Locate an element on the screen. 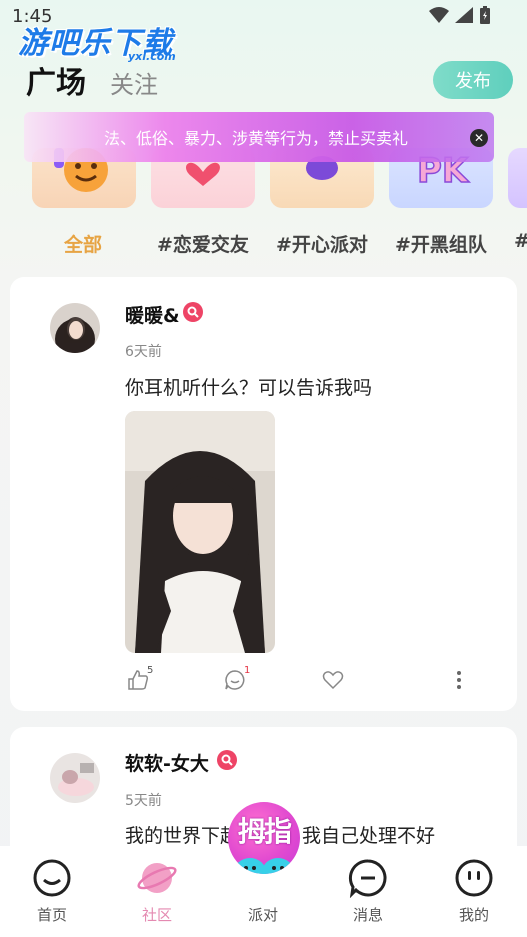 This screenshot has width=527, height=937. comment-count: 1 is located at coordinates (247, 670).